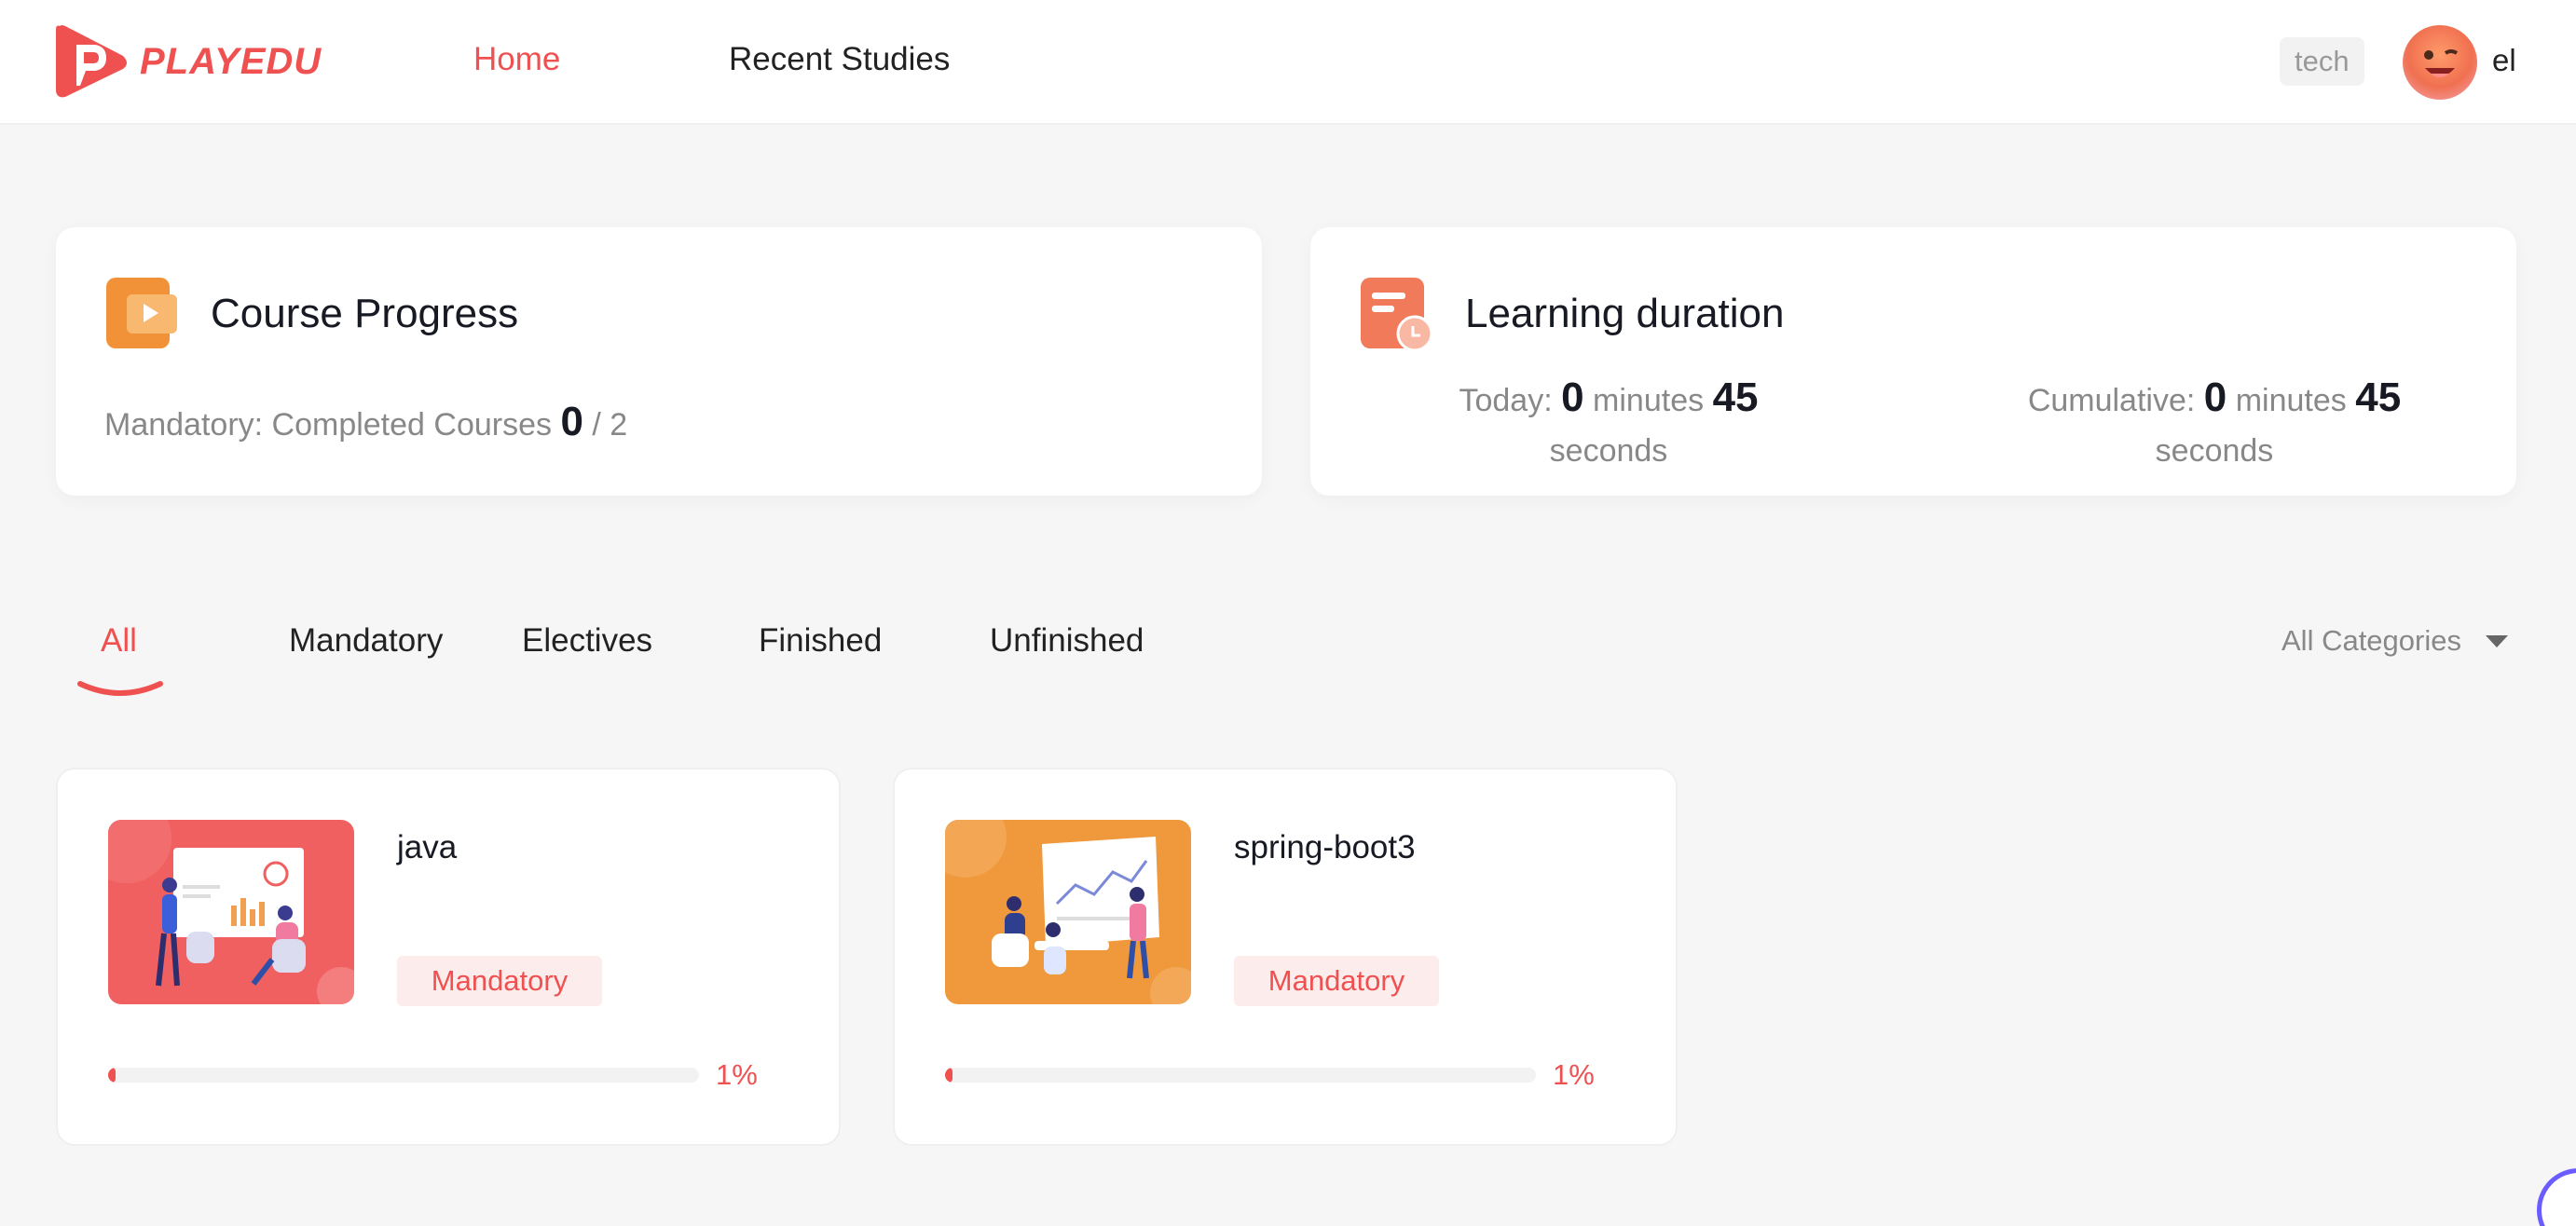  I want to click on completed-count: 0, so click(571, 421).